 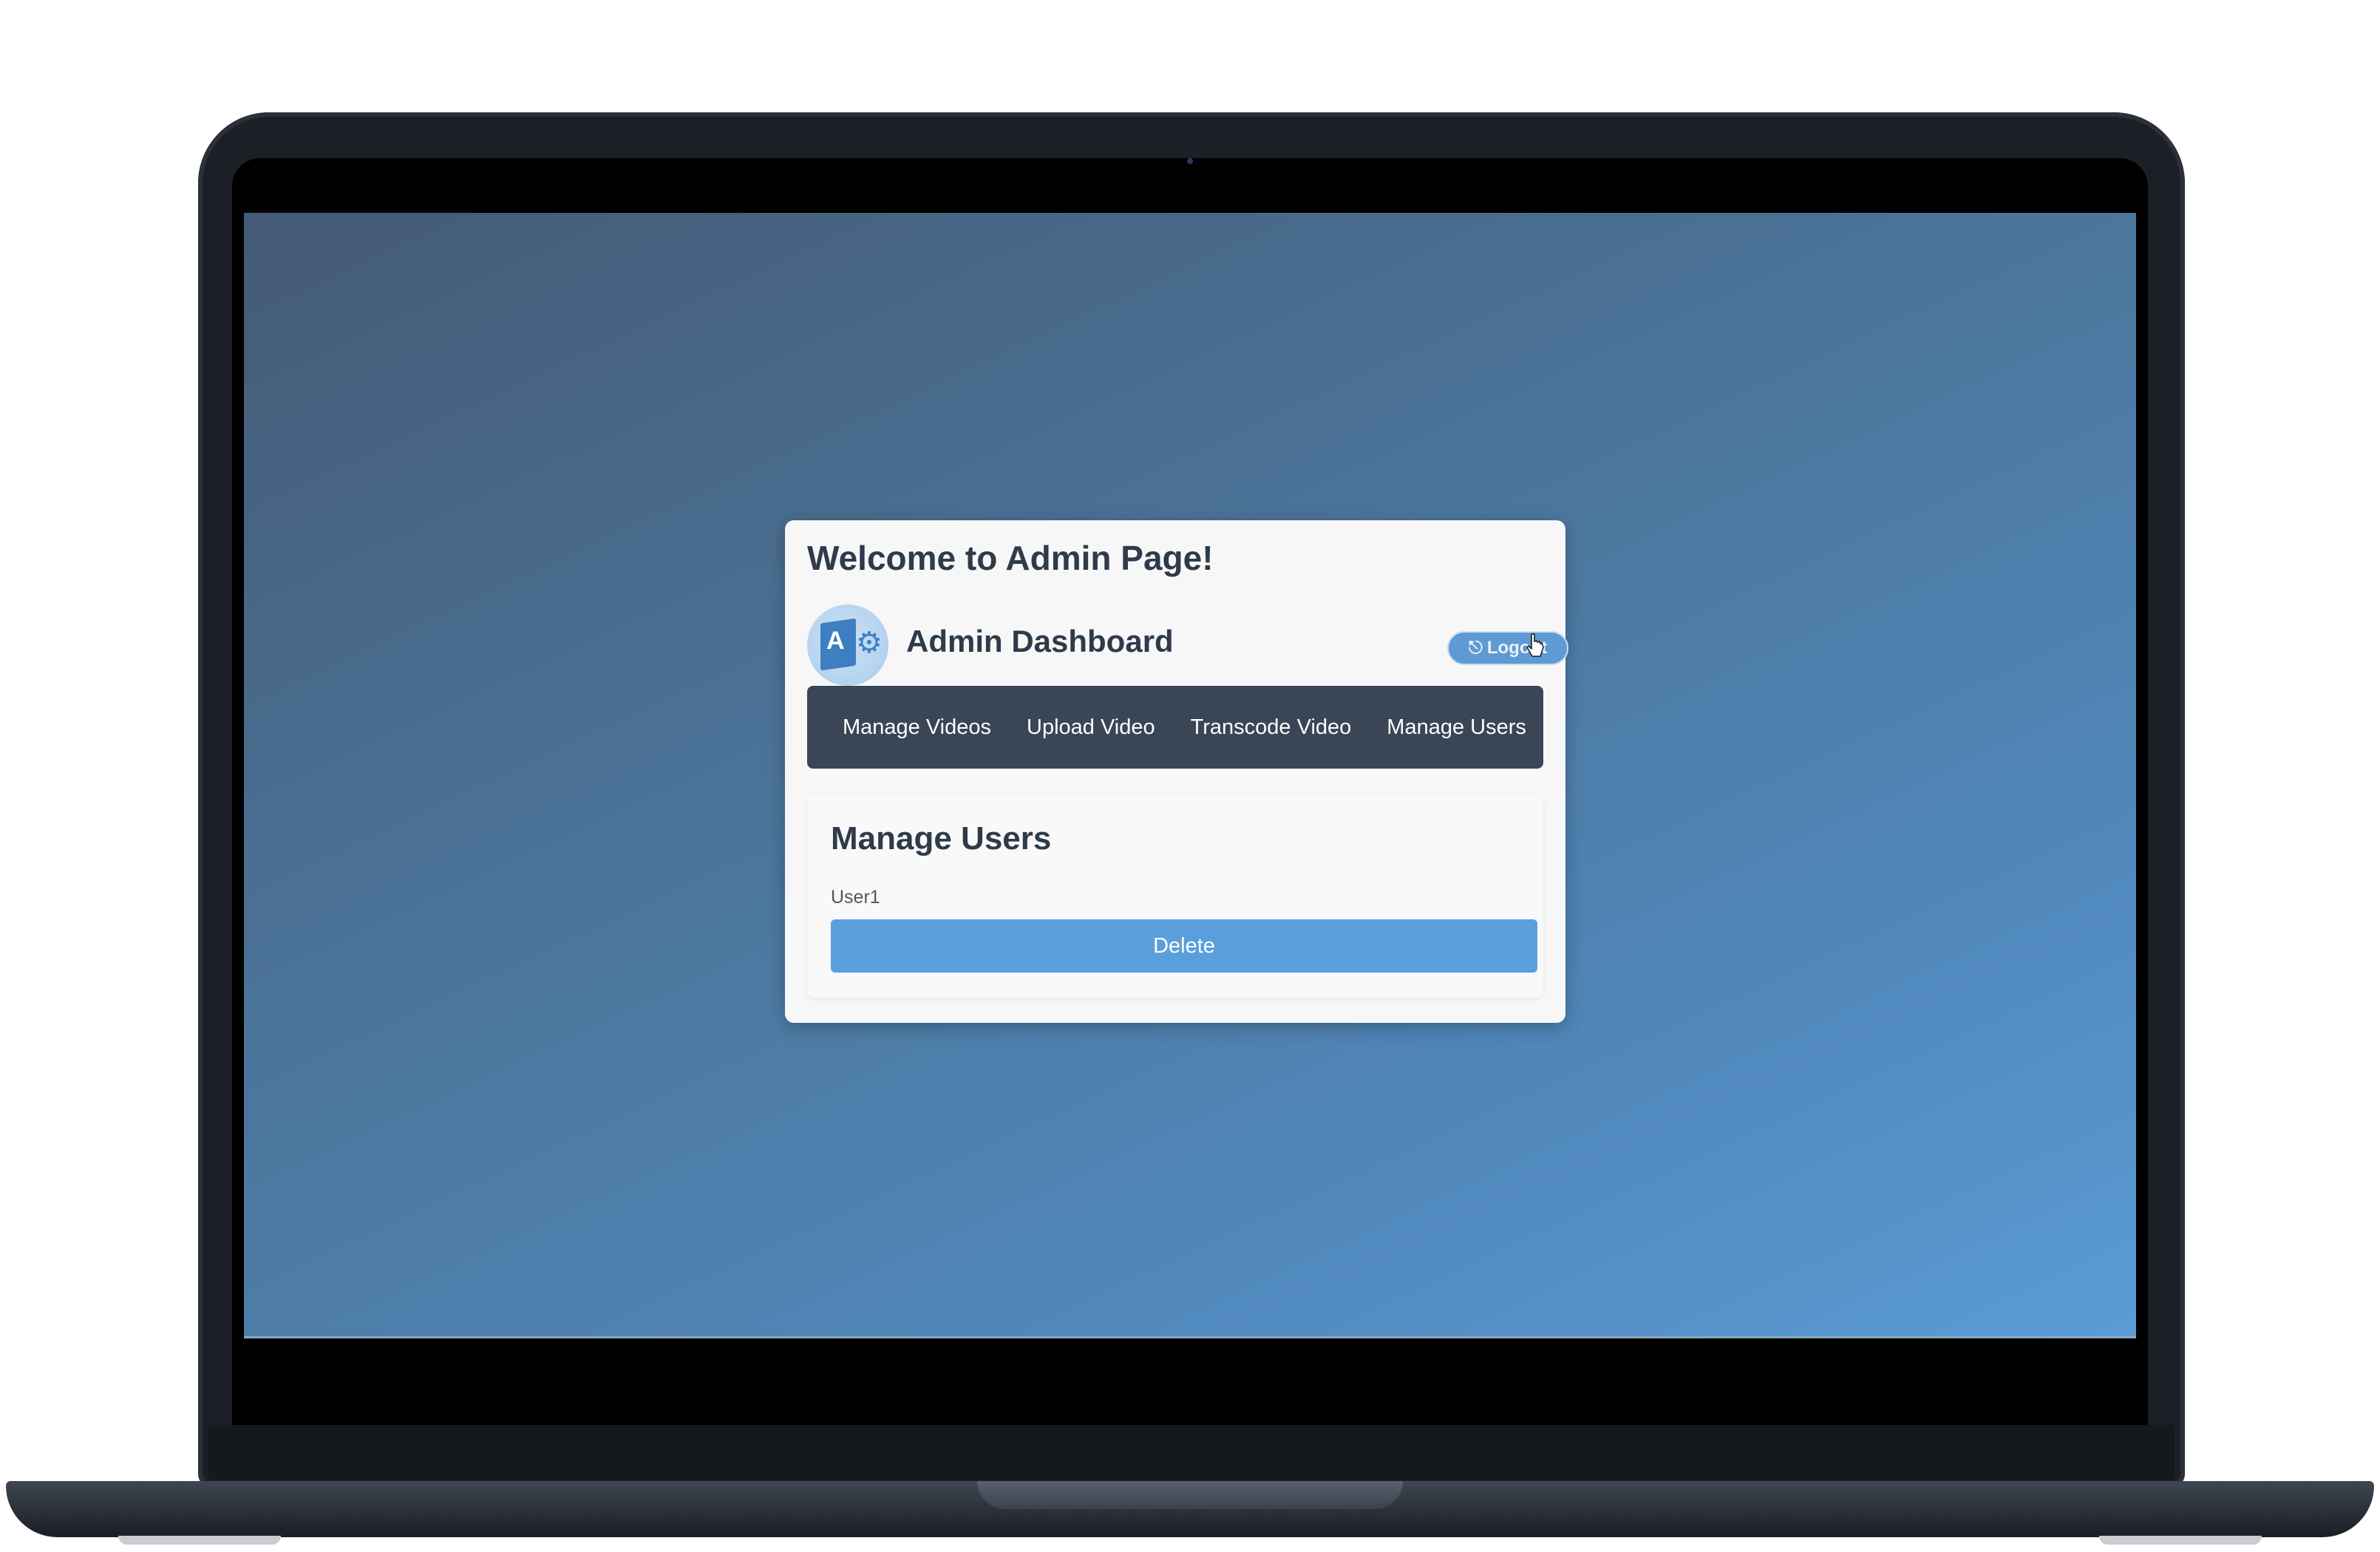 I want to click on logo-letter: A, so click(x=835, y=641).